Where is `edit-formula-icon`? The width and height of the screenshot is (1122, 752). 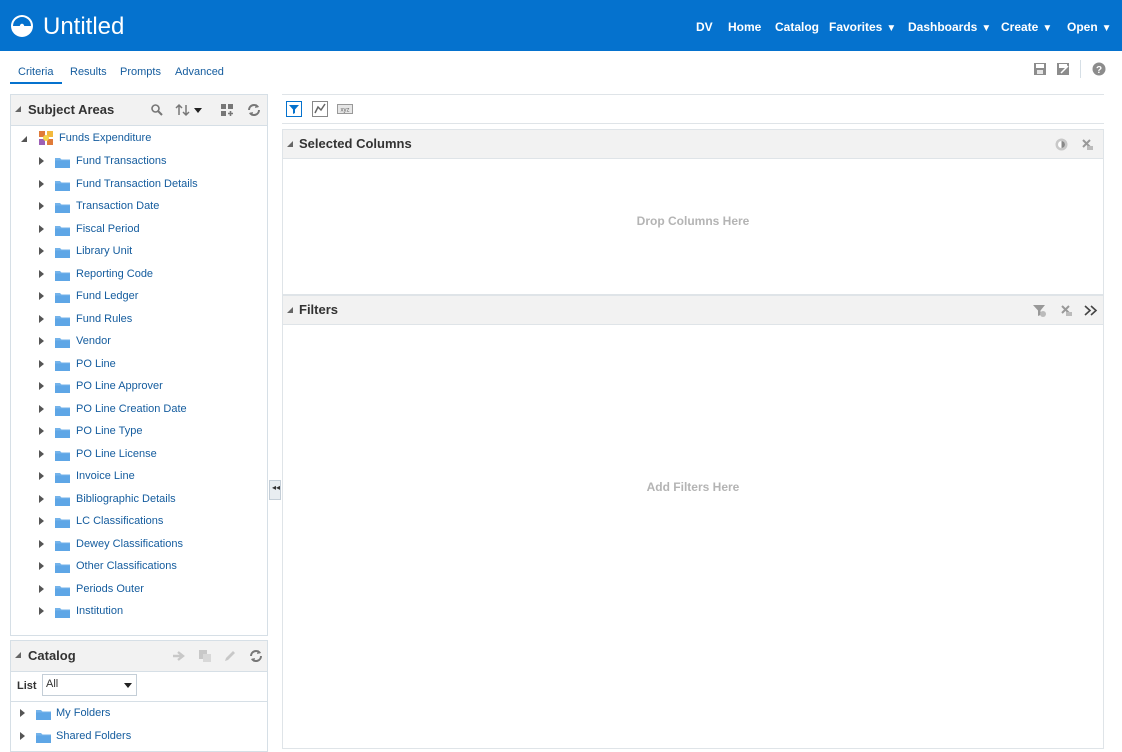
edit-formula-icon is located at coordinates (320, 109).